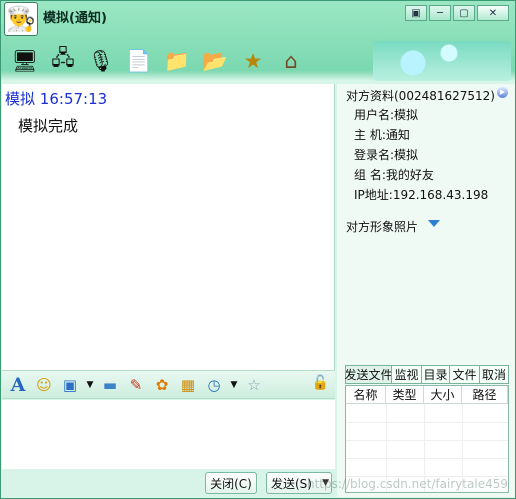 The image size is (516, 499). What do you see at coordinates (502, 92) in the screenshot?
I see `expand-info-icon: ▶` at bounding box center [502, 92].